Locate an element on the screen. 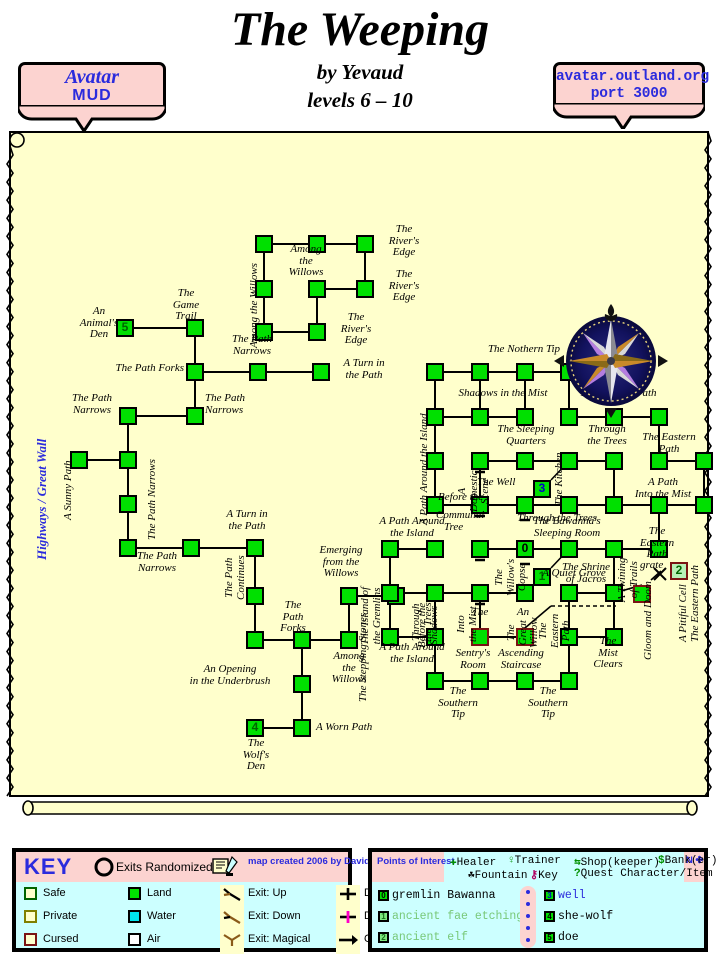 The image size is (720, 960). room-label: A Worn Path is located at coordinates (344, 727).